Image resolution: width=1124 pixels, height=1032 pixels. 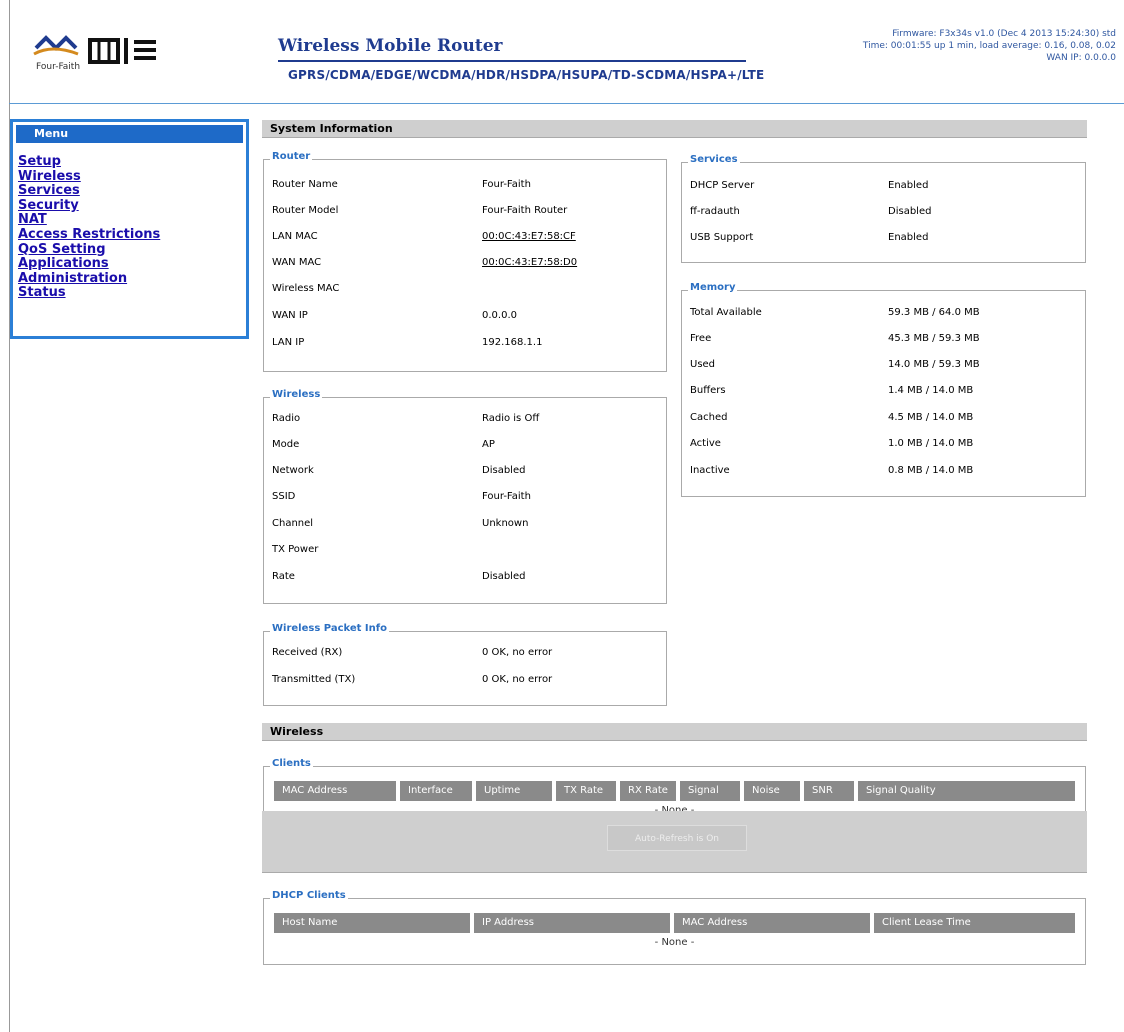 What do you see at coordinates (512, 342) in the screenshot?
I see `info-value: 192.168.1.1` at bounding box center [512, 342].